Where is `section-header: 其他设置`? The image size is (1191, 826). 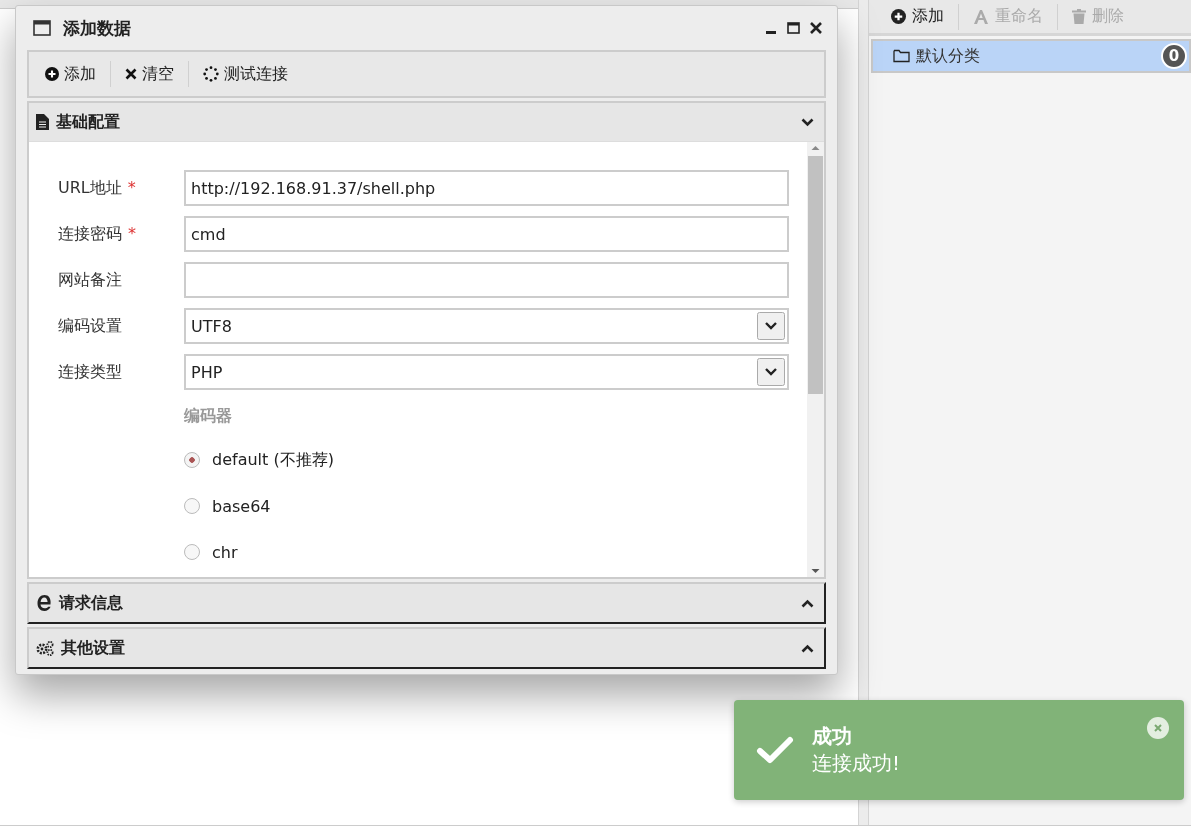
section-header: 其他设置 is located at coordinates (426, 648).